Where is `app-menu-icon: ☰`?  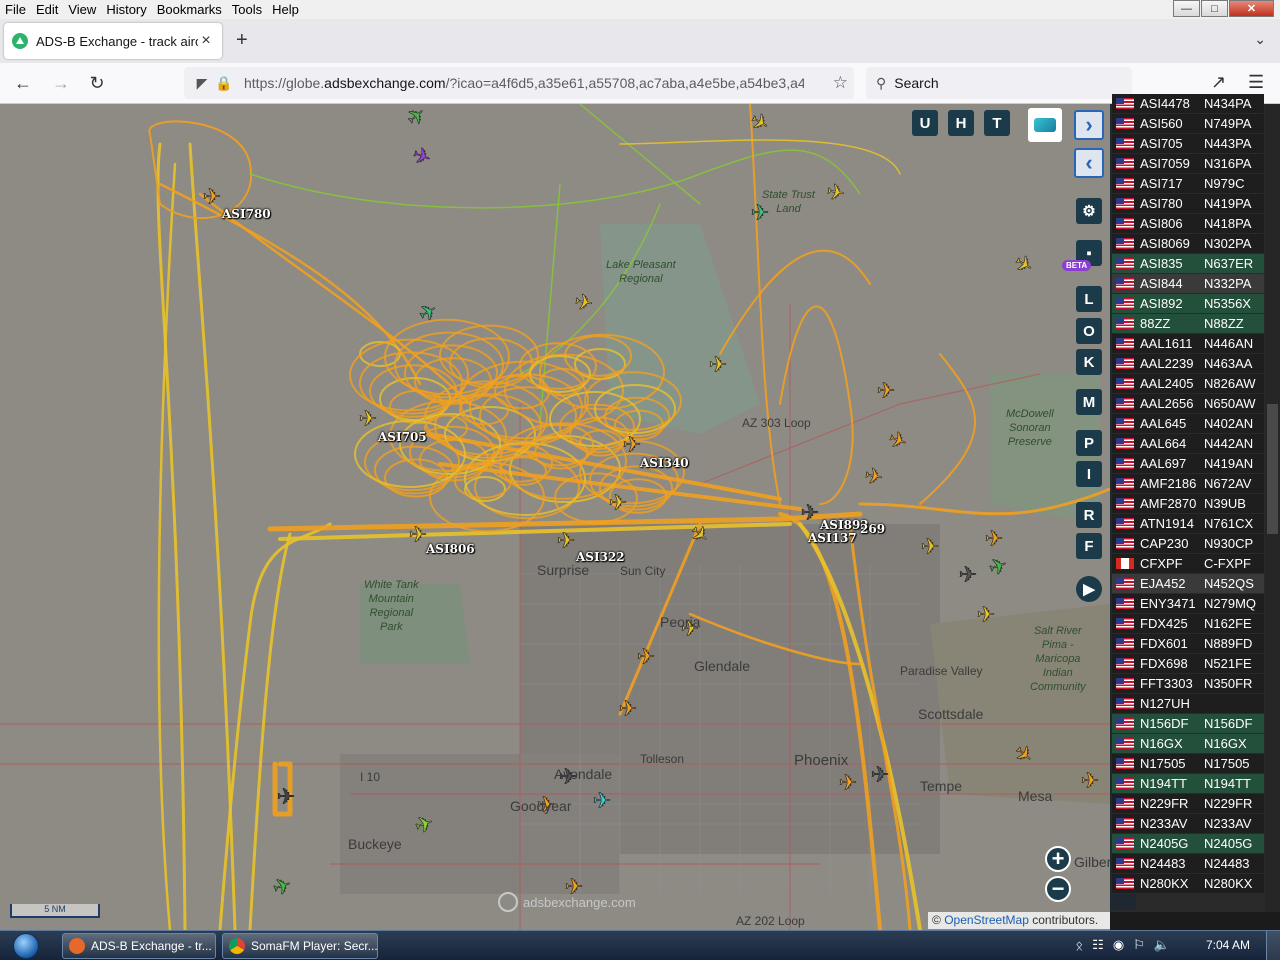 app-menu-icon: ☰ is located at coordinates (1256, 82).